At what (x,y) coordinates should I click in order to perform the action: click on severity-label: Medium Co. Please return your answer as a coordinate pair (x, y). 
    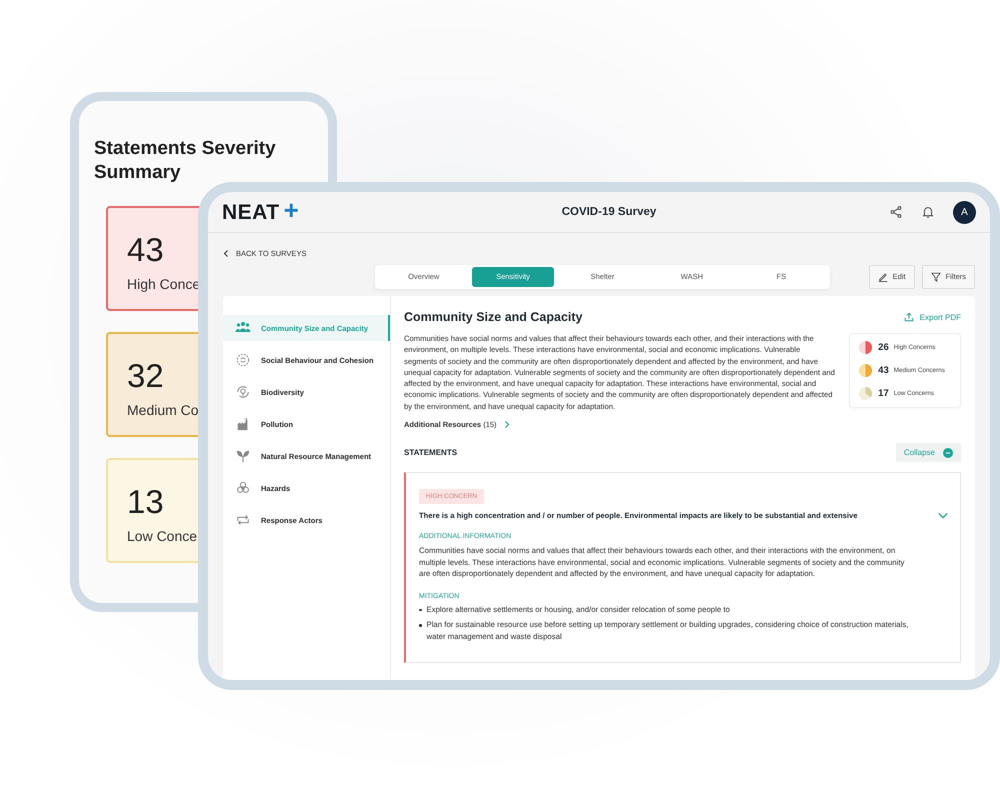
    Looking at the image, I should click on (163, 410).